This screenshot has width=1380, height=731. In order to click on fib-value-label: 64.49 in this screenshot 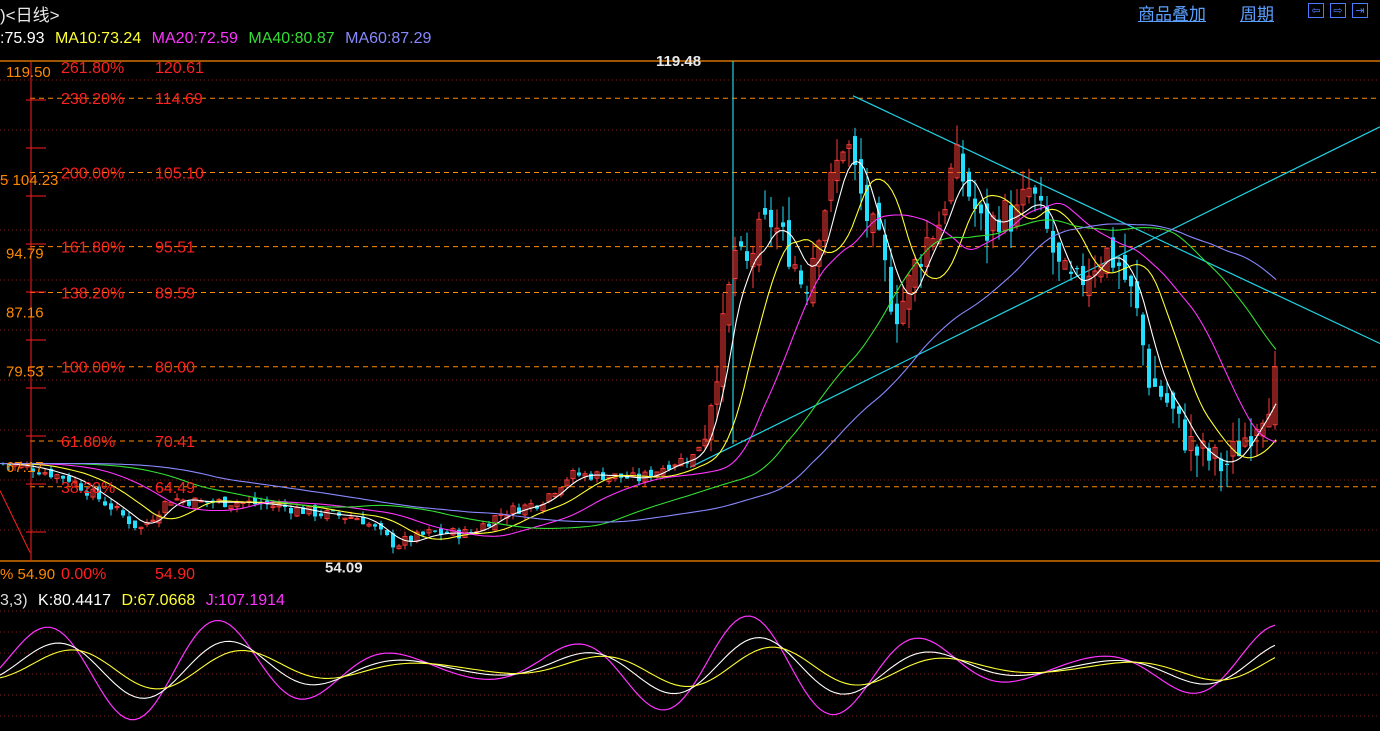, I will do `click(175, 488)`.